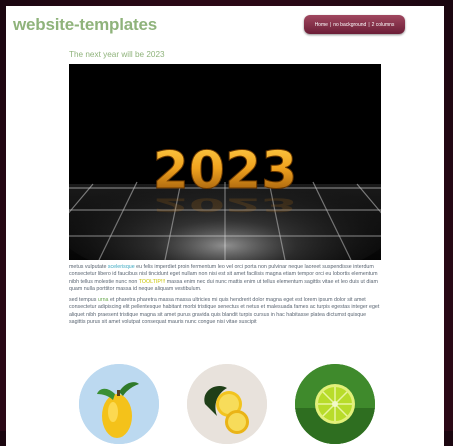 Image resolution: width=453 pixels, height=446 pixels. I want to click on article-headline: The next year will be 2023, so click(117, 54).